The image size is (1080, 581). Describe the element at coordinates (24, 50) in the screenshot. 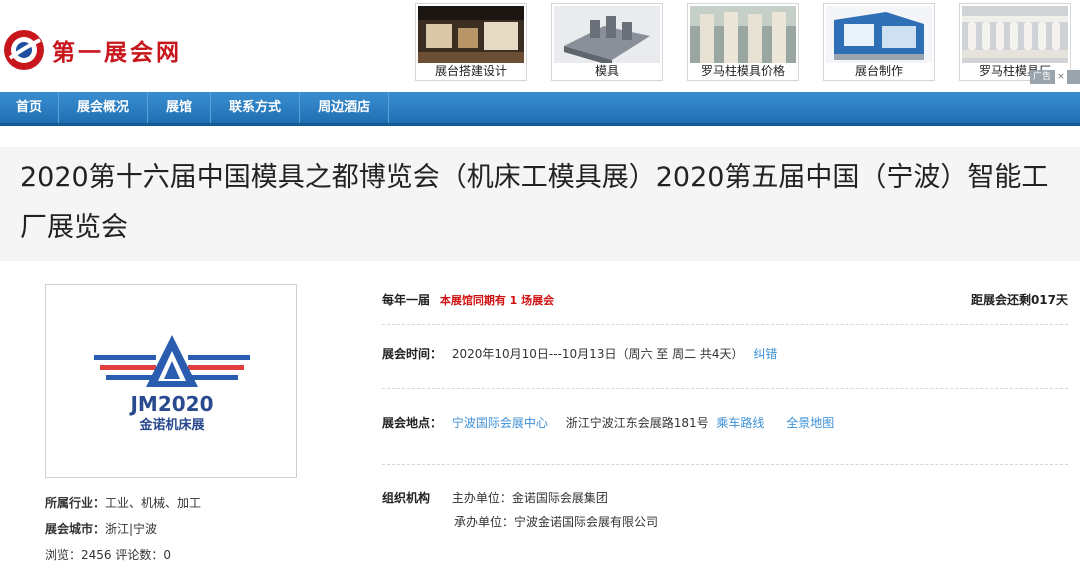

I see `logo-emblem-icon` at that location.